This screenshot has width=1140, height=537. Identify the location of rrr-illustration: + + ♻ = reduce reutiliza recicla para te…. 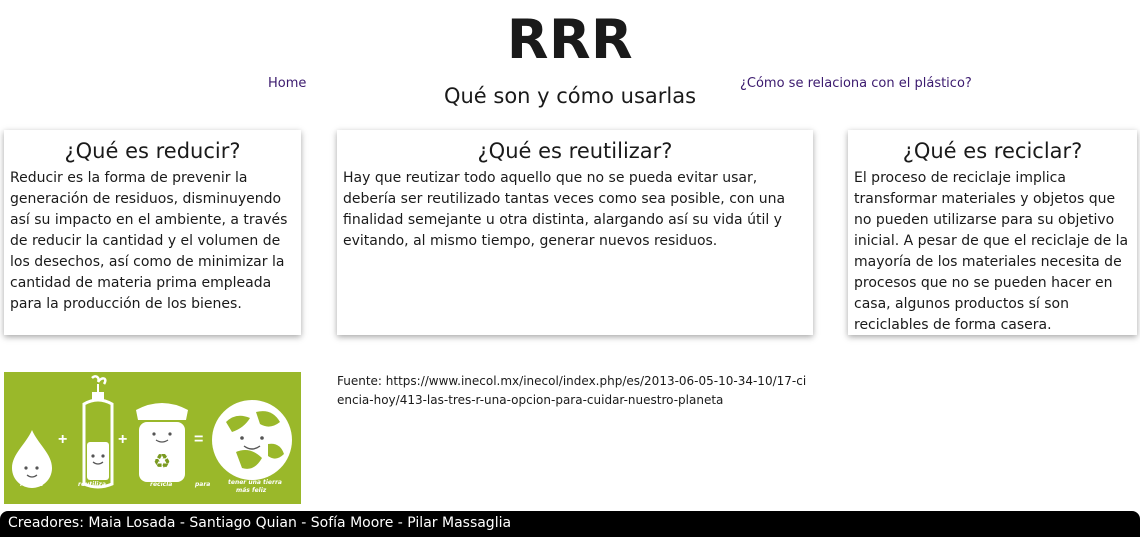
(152, 438).